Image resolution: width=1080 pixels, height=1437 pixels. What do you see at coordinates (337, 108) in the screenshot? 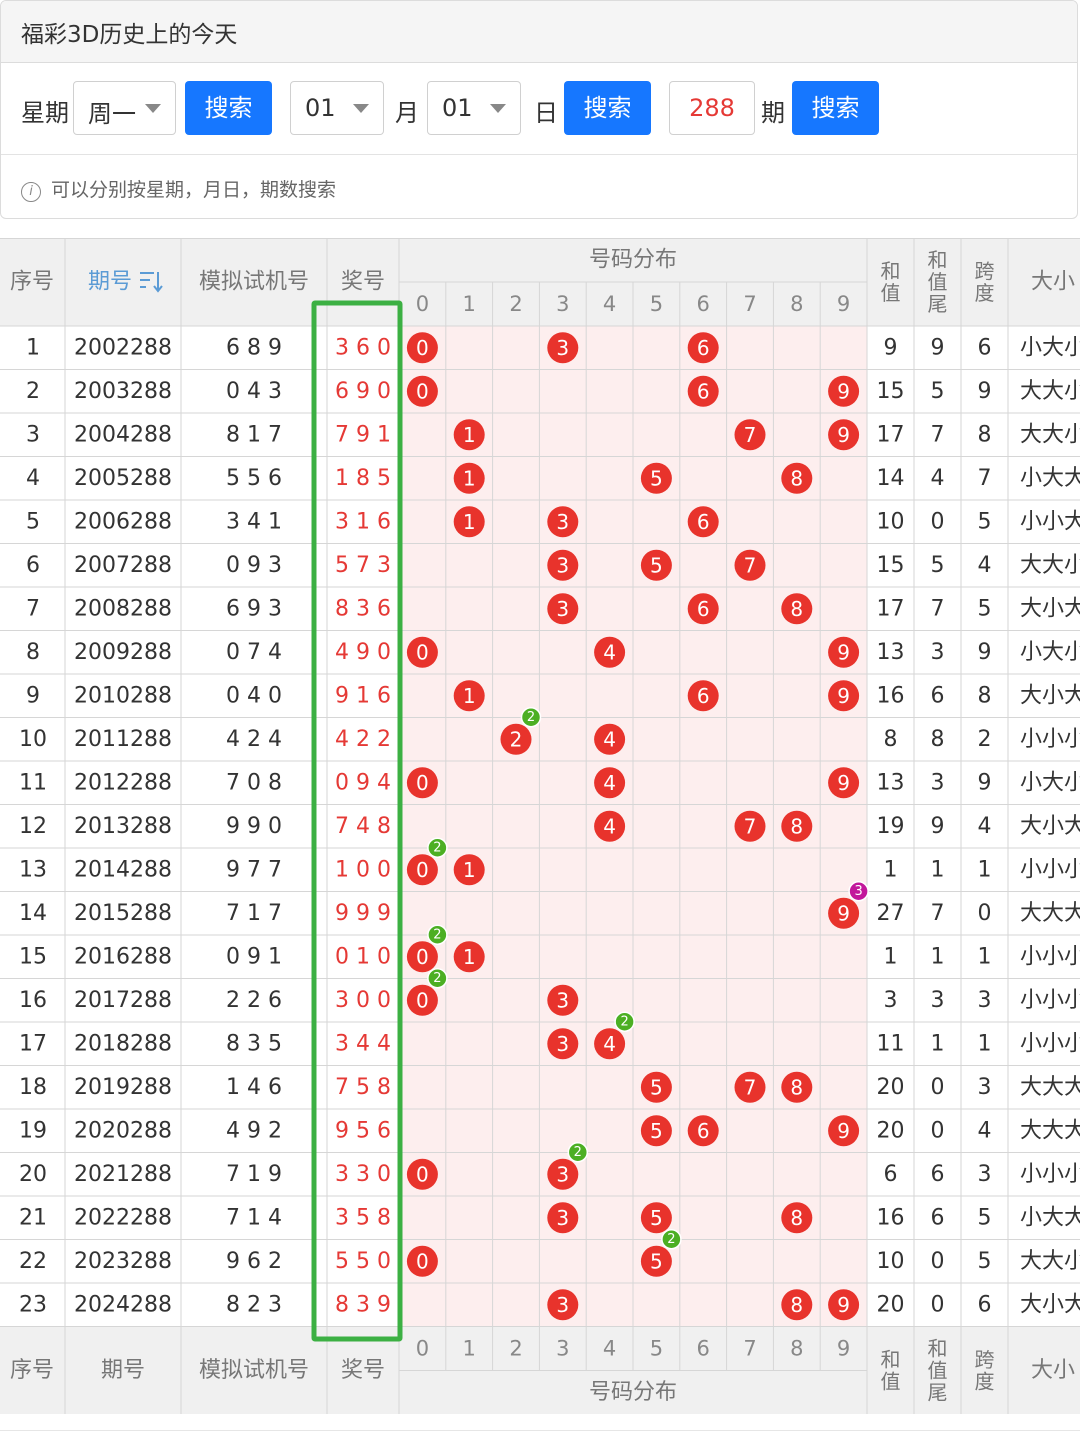
I see `month-select: 01` at bounding box center [337, 108].